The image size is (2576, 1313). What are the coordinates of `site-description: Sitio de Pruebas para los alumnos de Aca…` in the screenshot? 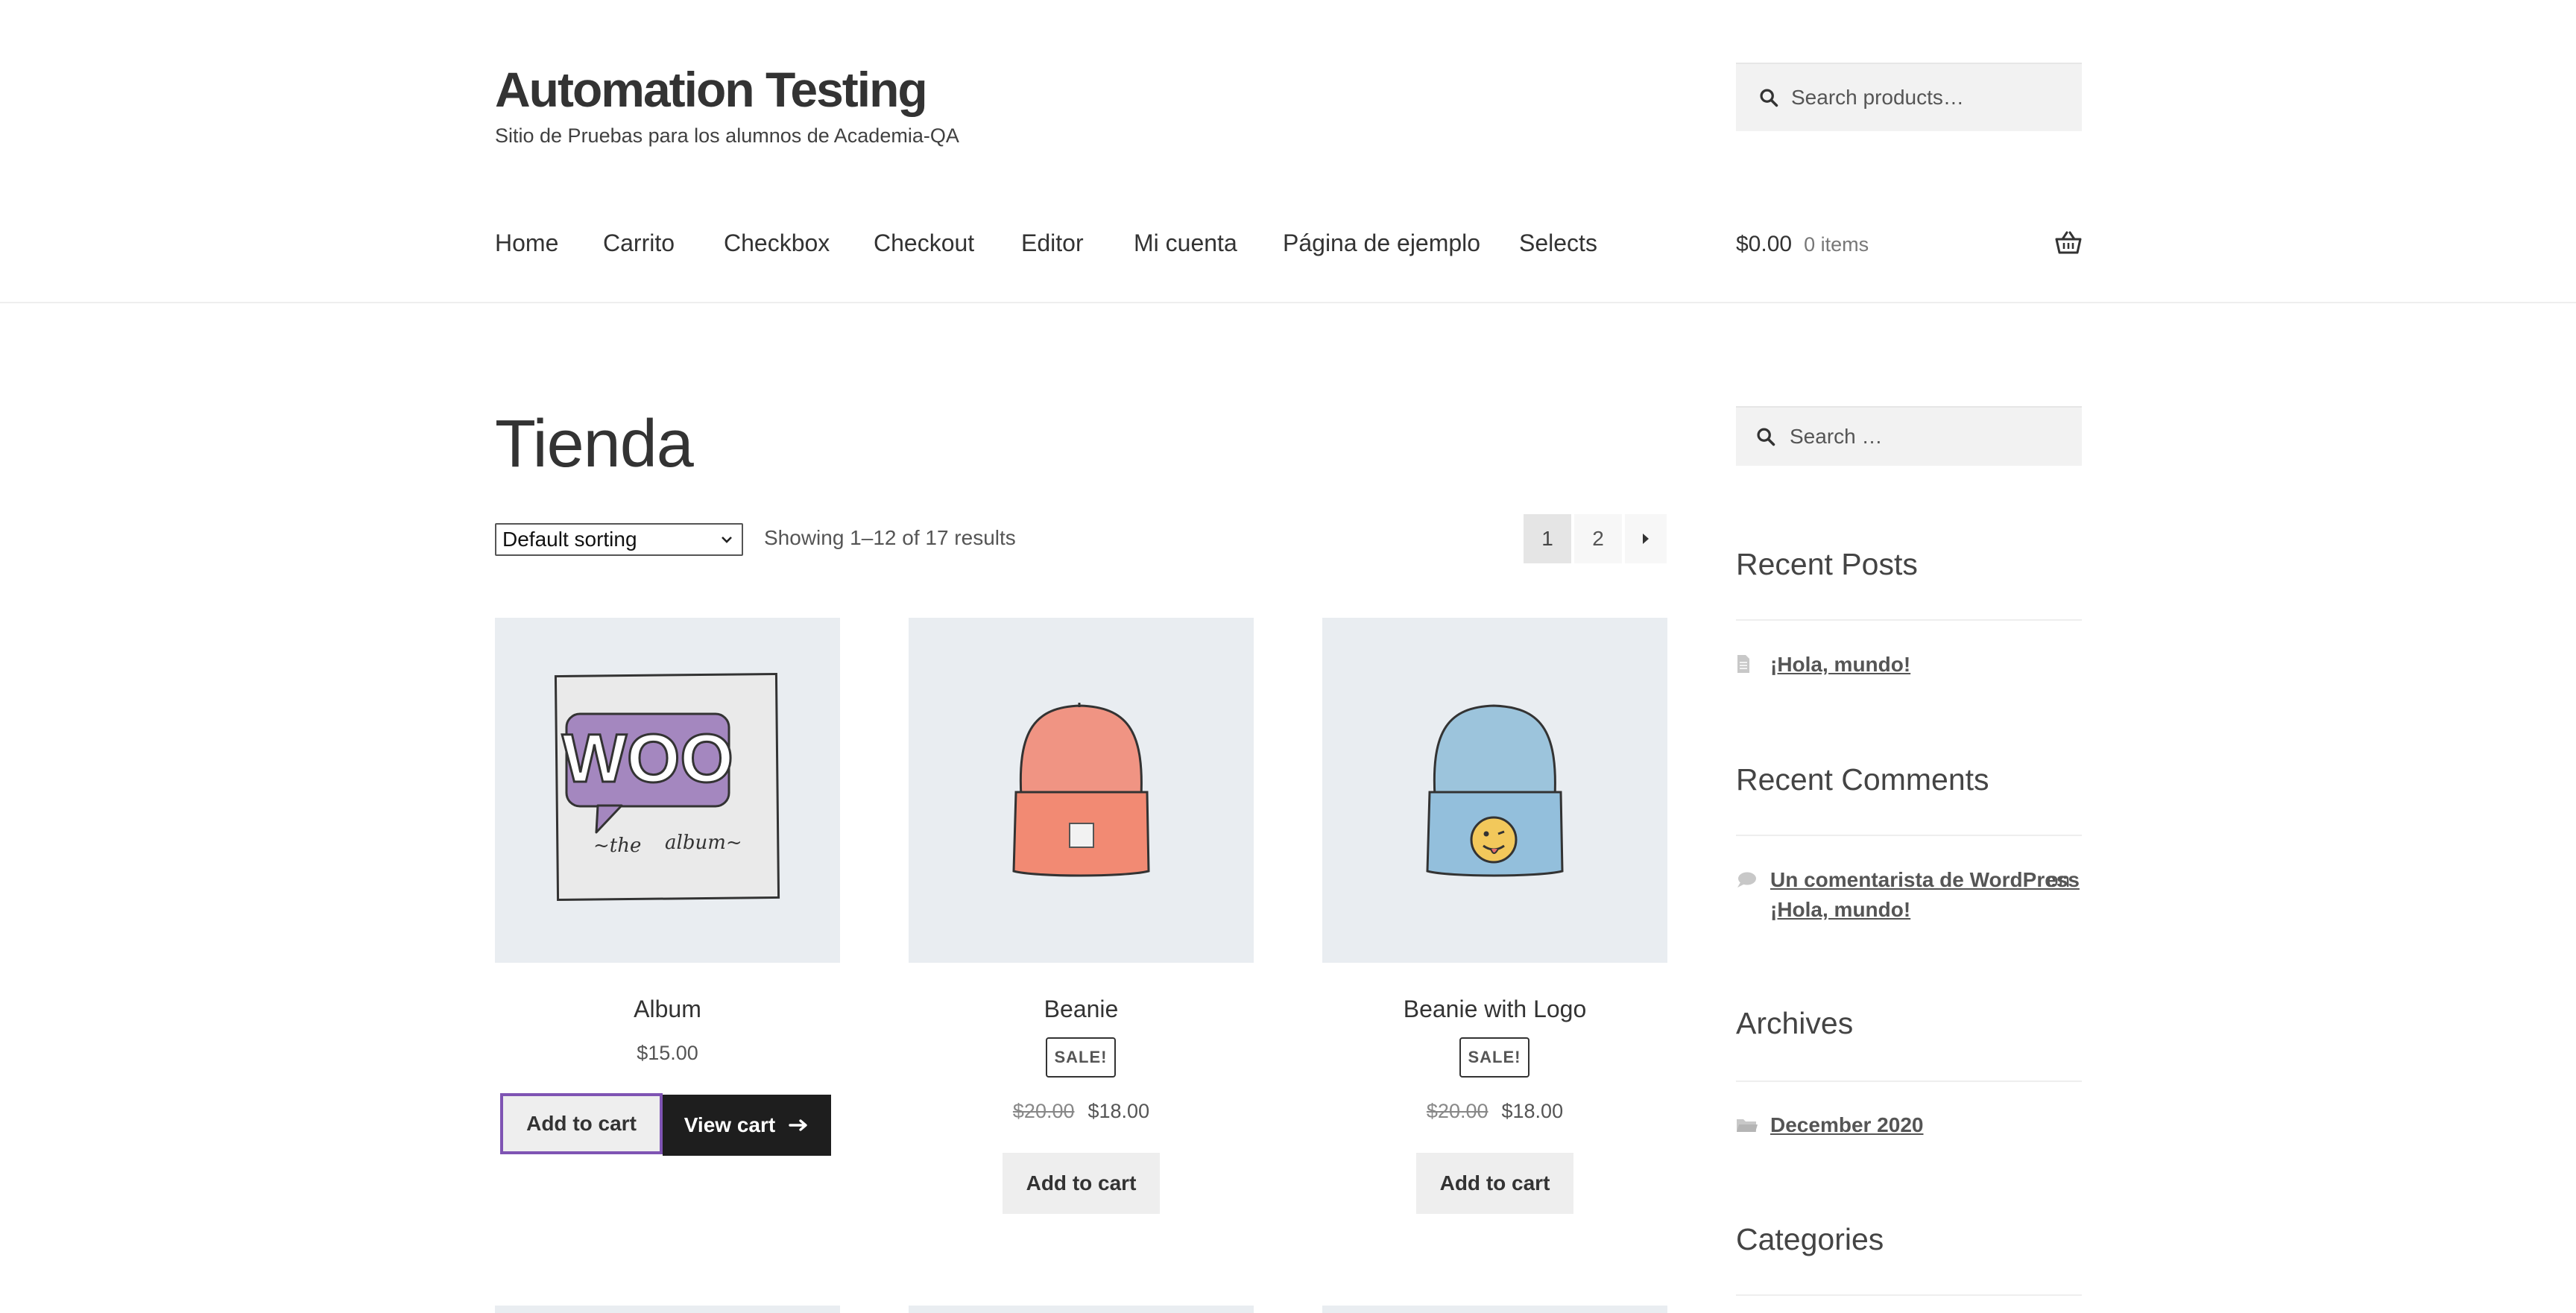 It's located at (727, 135).